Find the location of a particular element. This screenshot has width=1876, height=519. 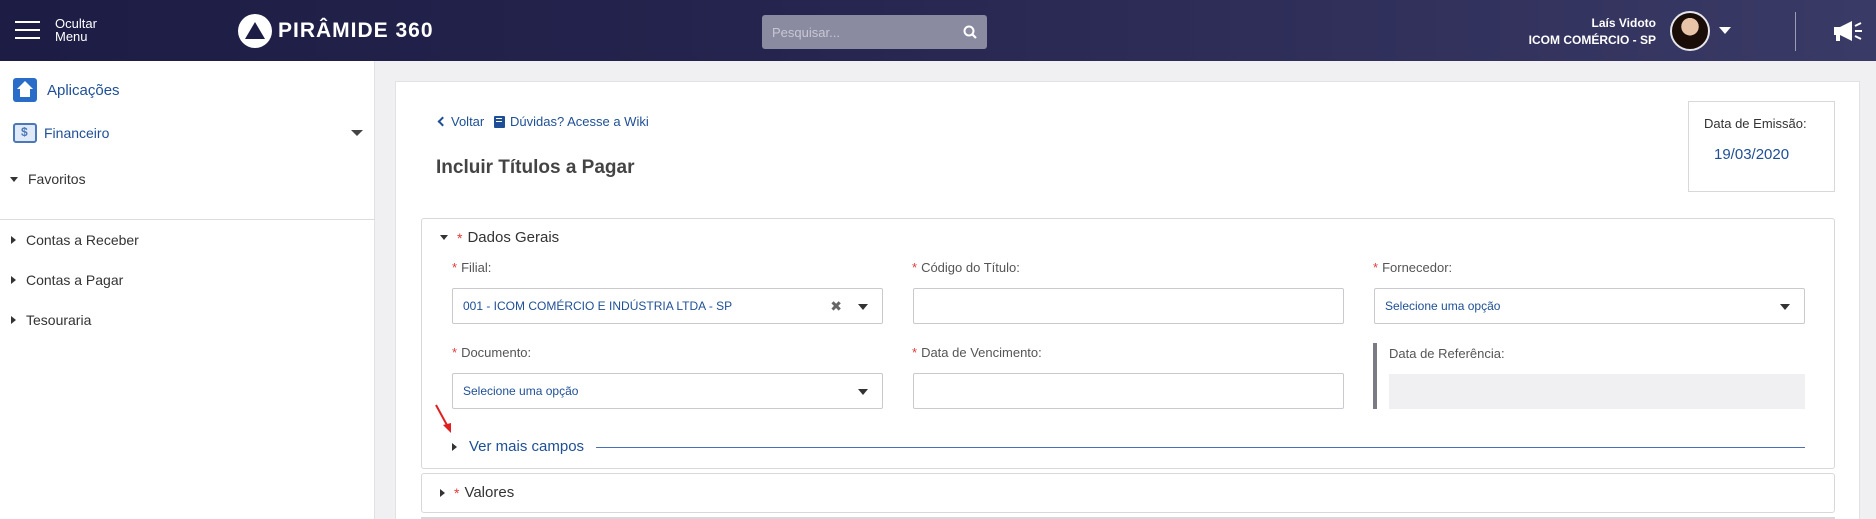

search-input is located at coordinates (857, 32).